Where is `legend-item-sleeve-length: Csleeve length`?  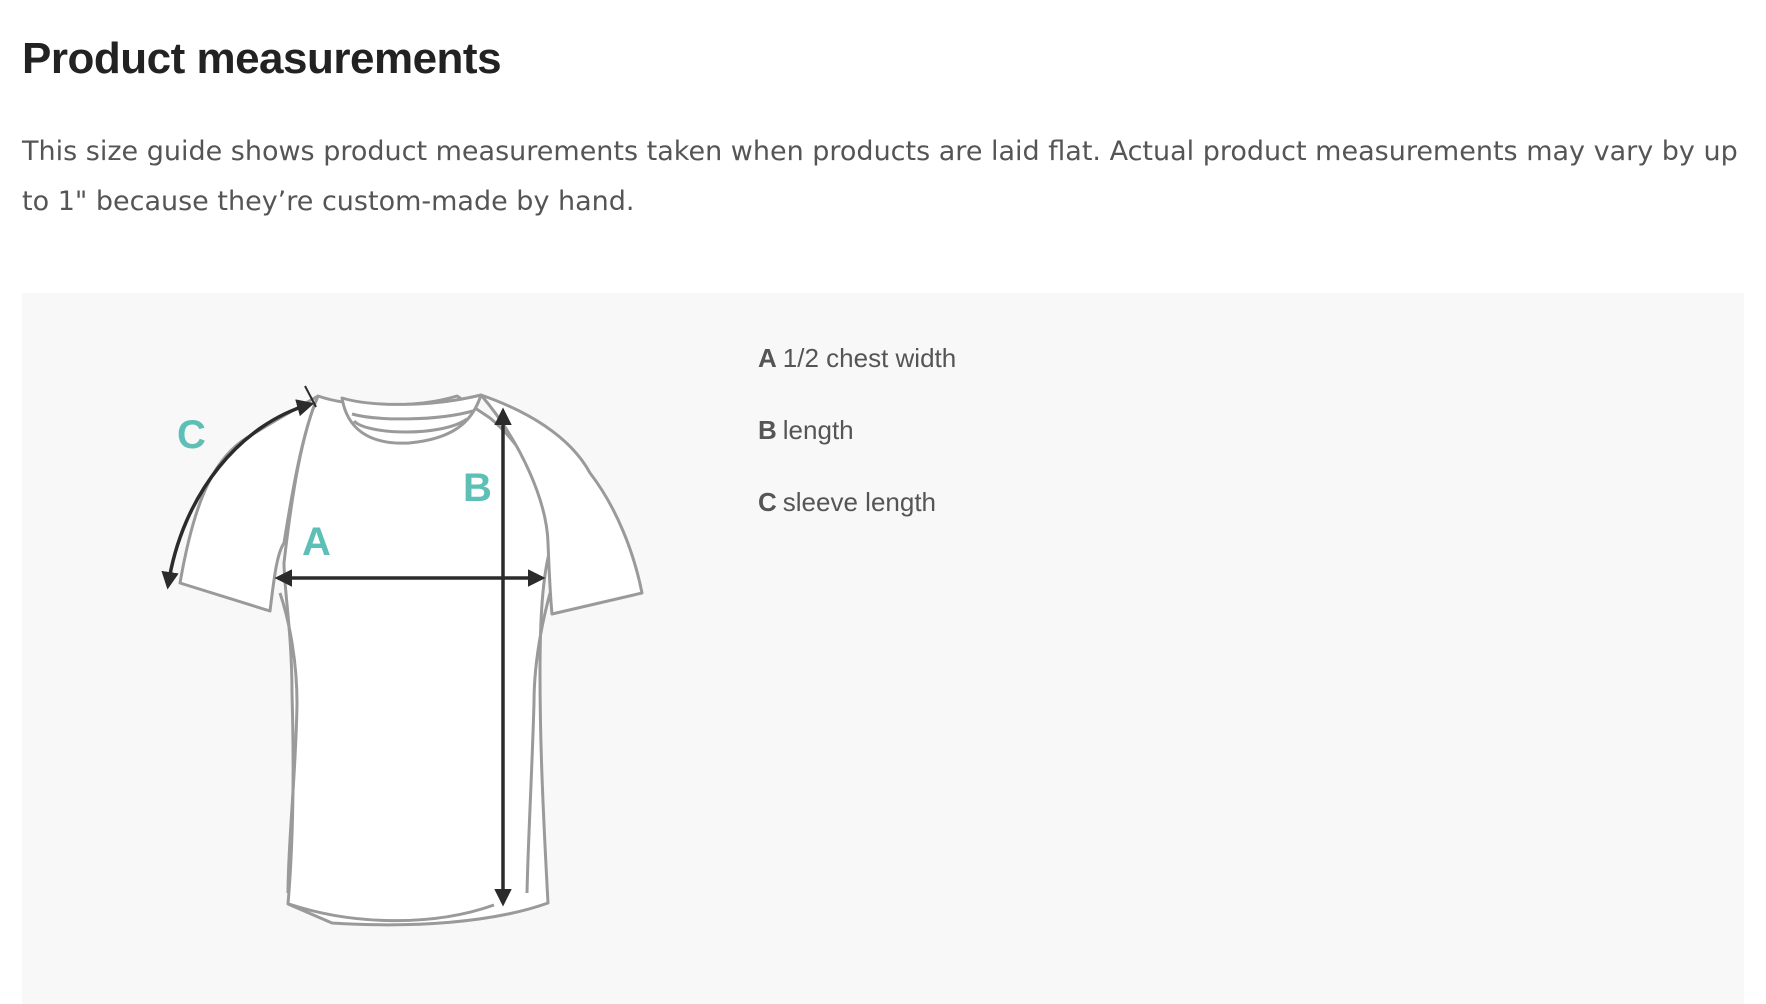
legend-item-sleeve-length: Csleeve length is located at coordinates (857, 523).